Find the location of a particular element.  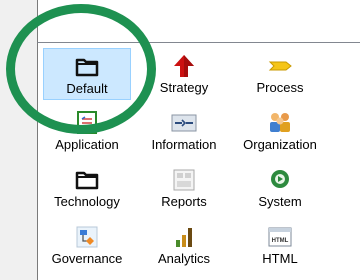

gallery-item-strategy: Strategy is located at coordinates (184, 74).